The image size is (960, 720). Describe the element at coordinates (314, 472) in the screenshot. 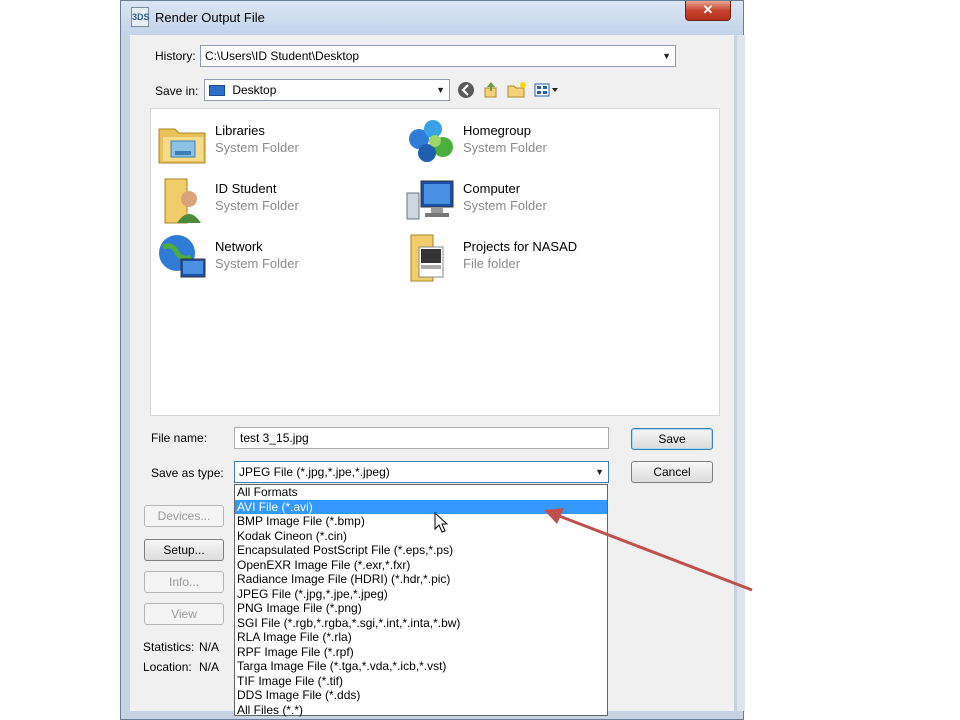

I see `save-as-type-value: JPEG File (*.jpg,*.jpe,*.jpeg)` at that location.